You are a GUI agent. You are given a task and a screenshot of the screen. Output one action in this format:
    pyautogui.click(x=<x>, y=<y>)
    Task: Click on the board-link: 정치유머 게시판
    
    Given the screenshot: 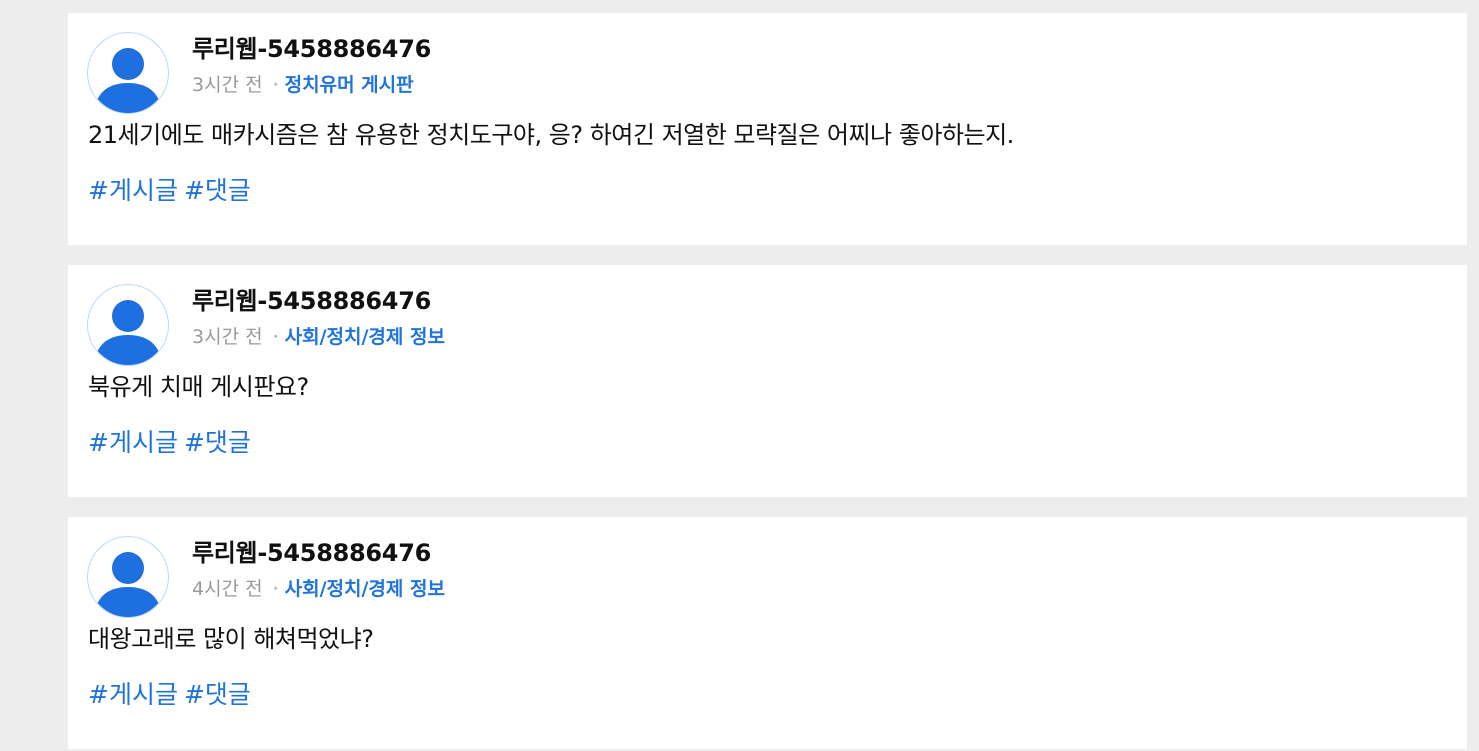 What is the action you would take?
    pyautogui.click(x=349, y=85)
    